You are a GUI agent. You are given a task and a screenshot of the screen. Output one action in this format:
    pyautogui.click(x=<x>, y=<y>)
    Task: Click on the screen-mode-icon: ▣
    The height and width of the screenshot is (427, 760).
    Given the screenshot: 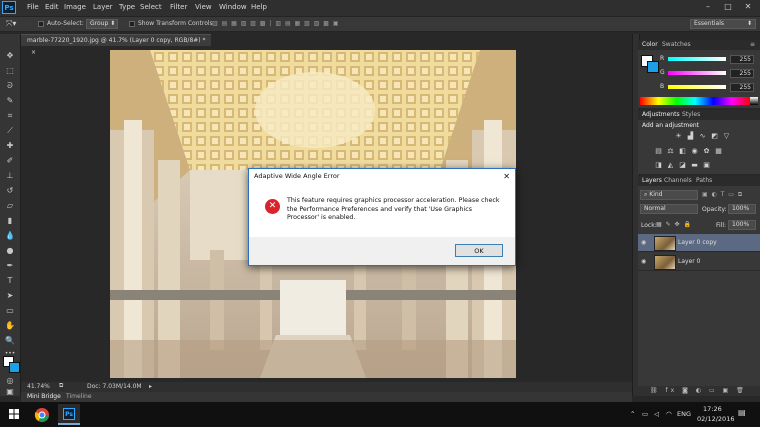 What is the action you would take?
    pyautogui.click(x=10, y=392)
    